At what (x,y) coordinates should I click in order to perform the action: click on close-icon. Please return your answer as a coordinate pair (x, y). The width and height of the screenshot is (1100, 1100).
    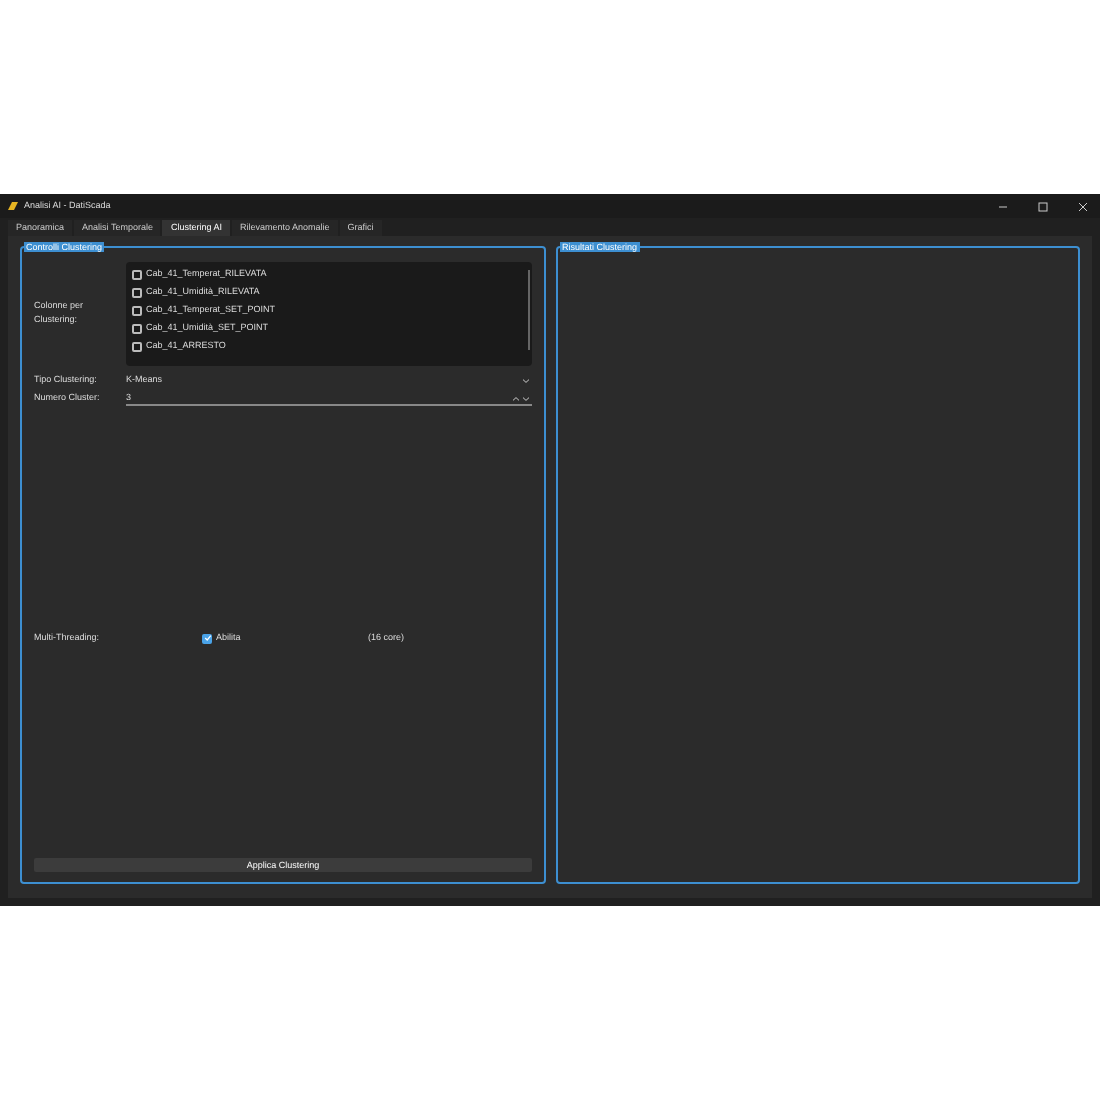
    Looking at the image, I should click on (1083, 206).